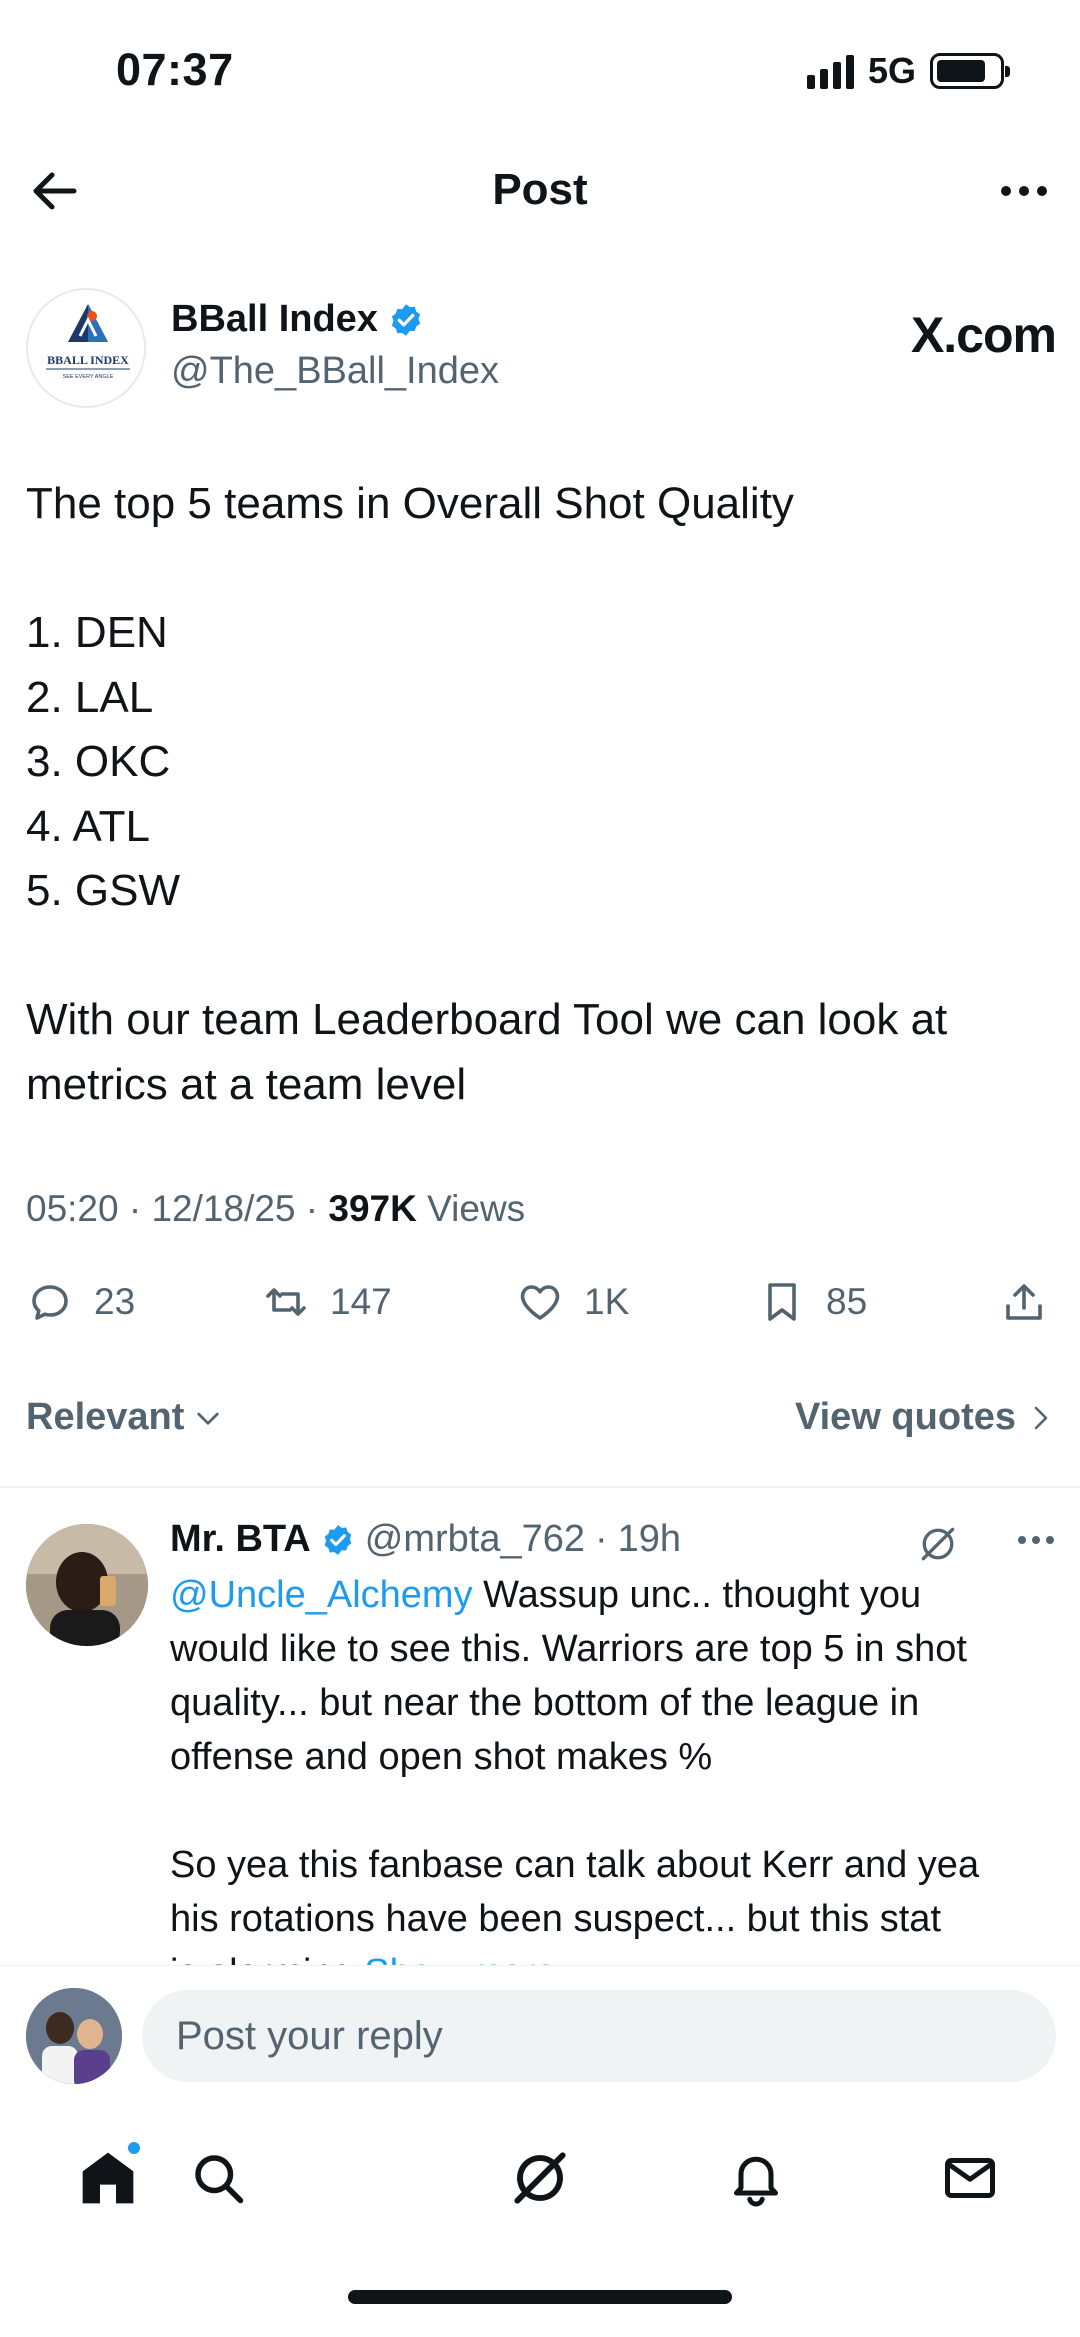 The image size is (1080, 2337). I want to click on author-name-row: BBall Index, so click(297, 319).